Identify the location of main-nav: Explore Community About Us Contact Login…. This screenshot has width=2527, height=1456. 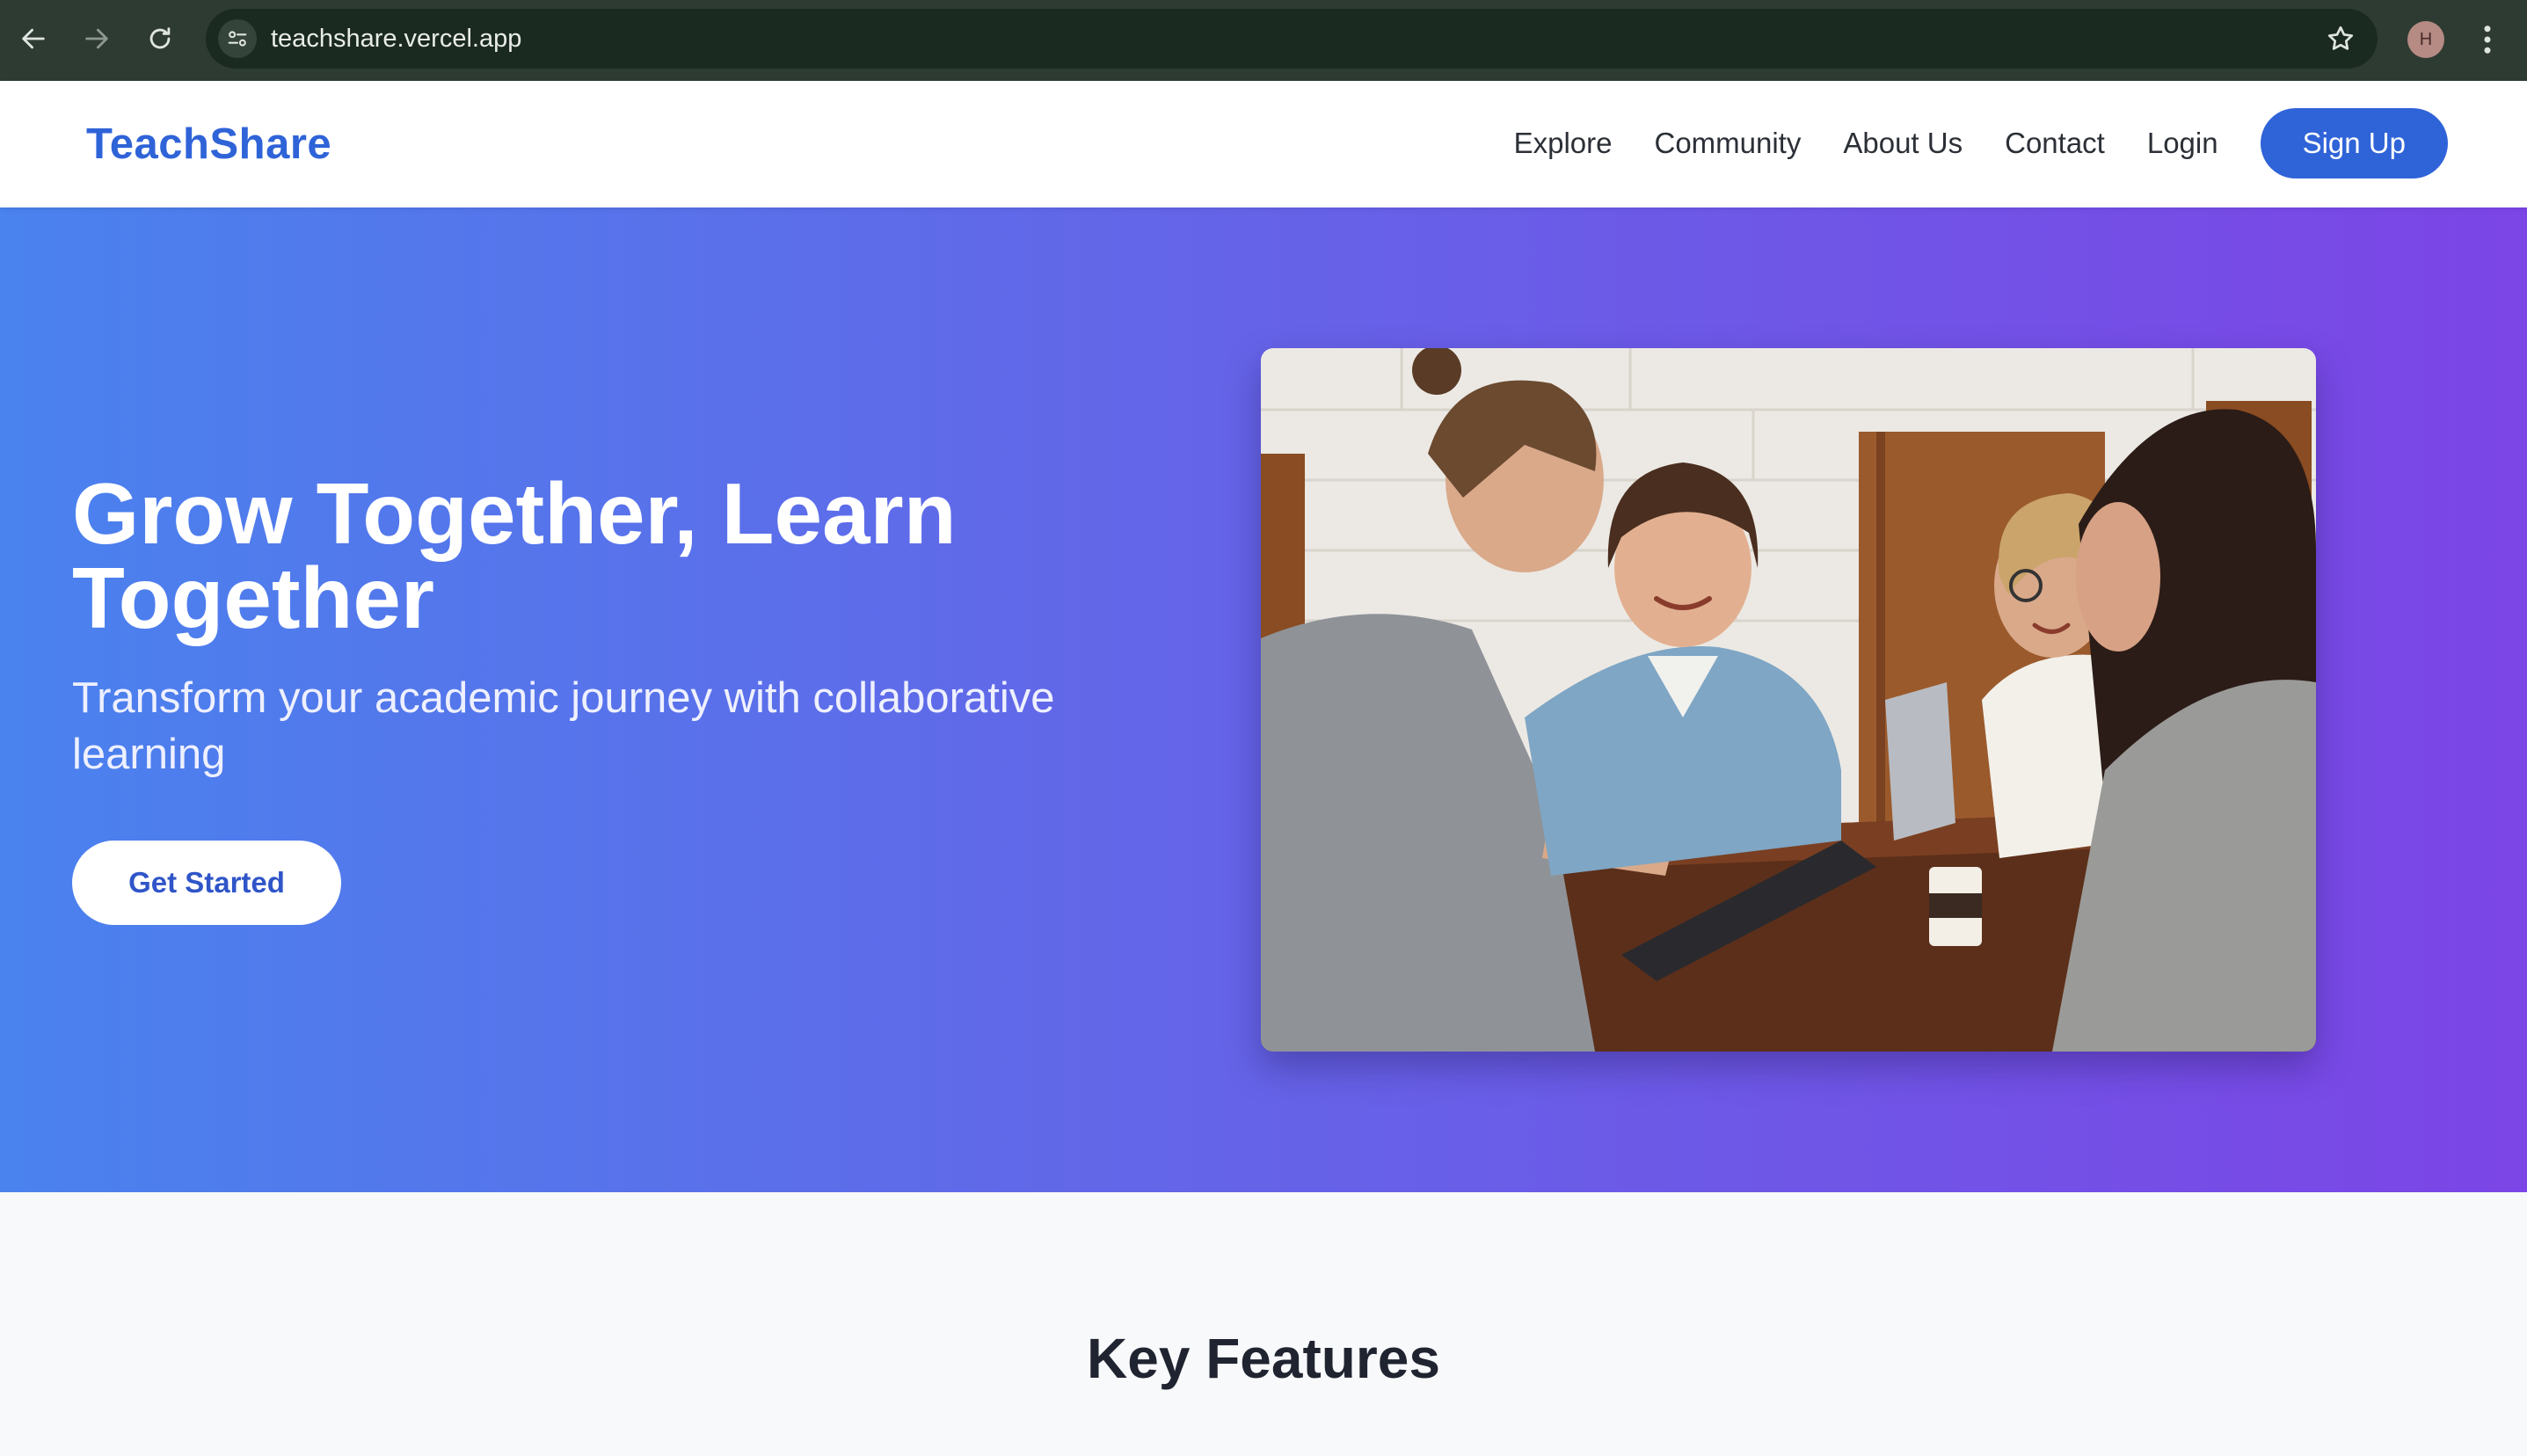
(1981, 143).